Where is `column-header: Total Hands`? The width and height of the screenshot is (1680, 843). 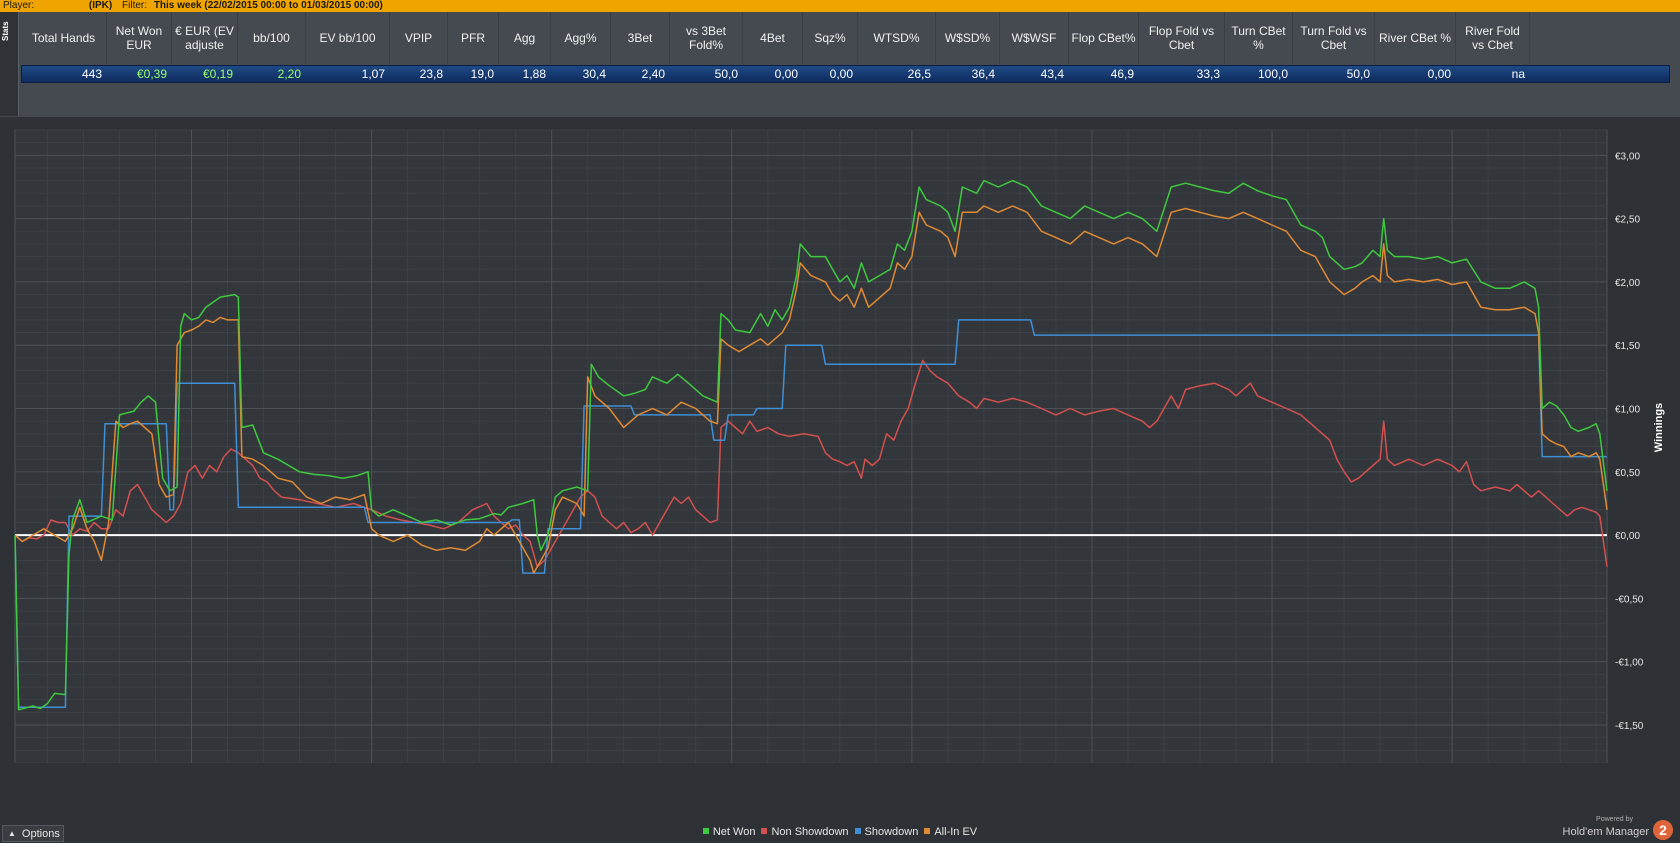 column-header: Total Hands is located at coordinates (64, 38).